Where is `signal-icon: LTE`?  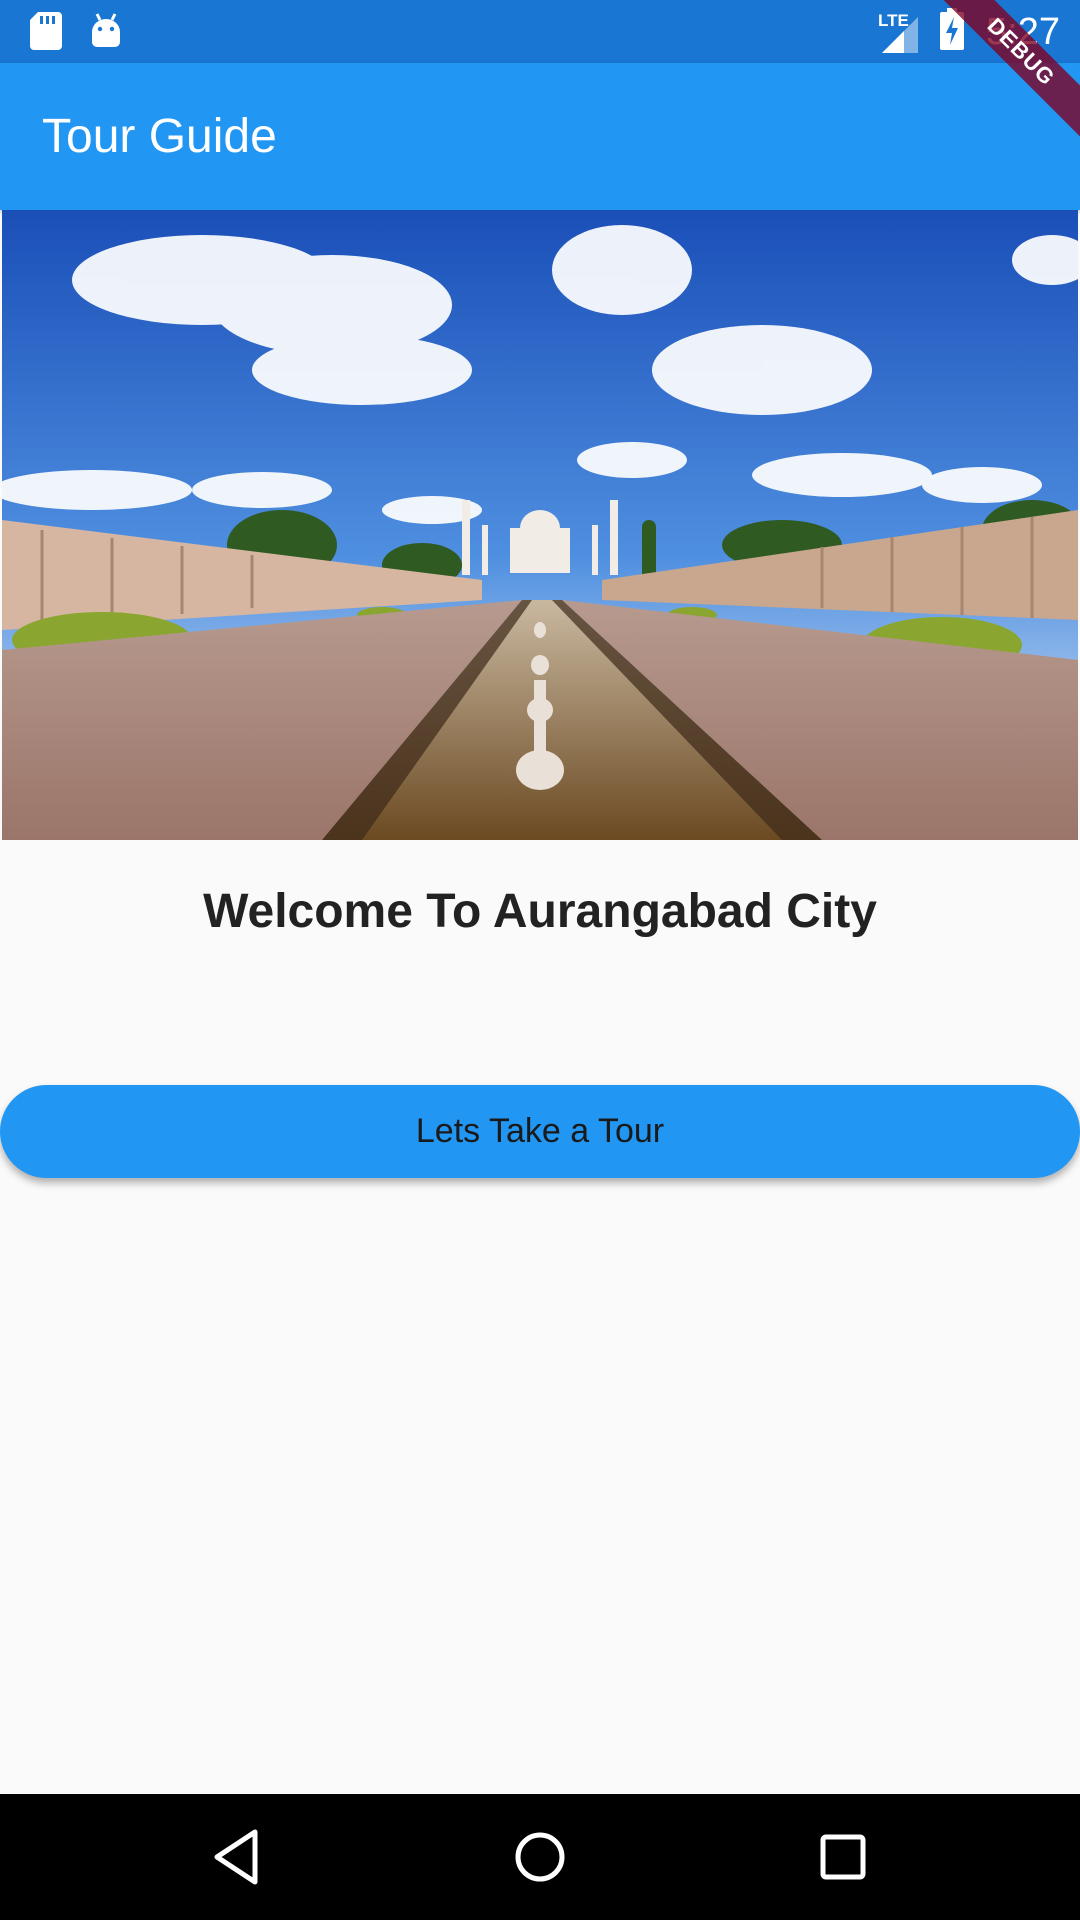 signal-icon: LTE is located at coordinates (898, 32).